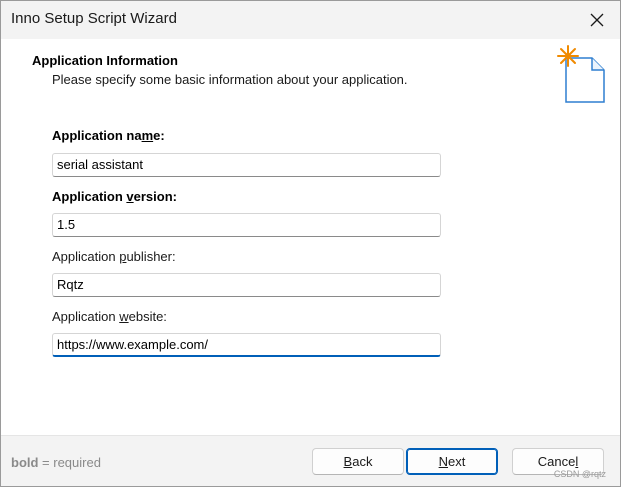 The height and width of the screenshot is (487, 621). Describe the element at coordinates (94, 18) in the screenshot. I see `window-title: Inno Setup Script Wizard` at that location.